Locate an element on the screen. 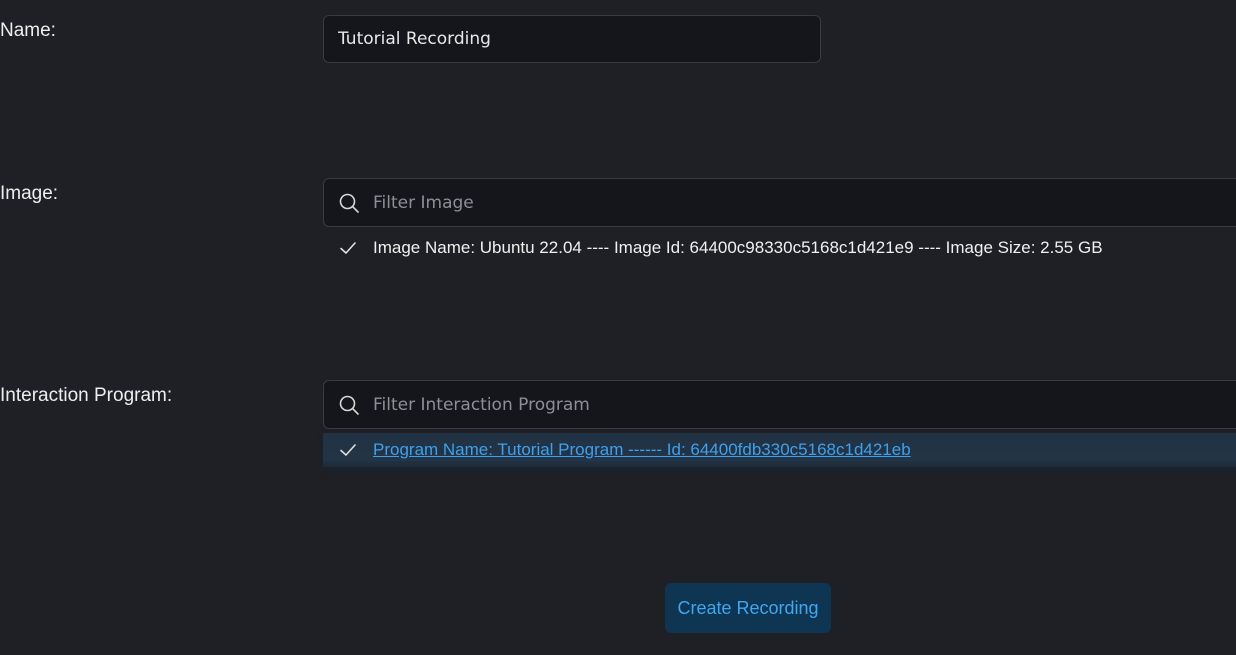 Image resolution: width=1236 pixels, height=655 pixels. name-input is located at coordinates (572, 39).